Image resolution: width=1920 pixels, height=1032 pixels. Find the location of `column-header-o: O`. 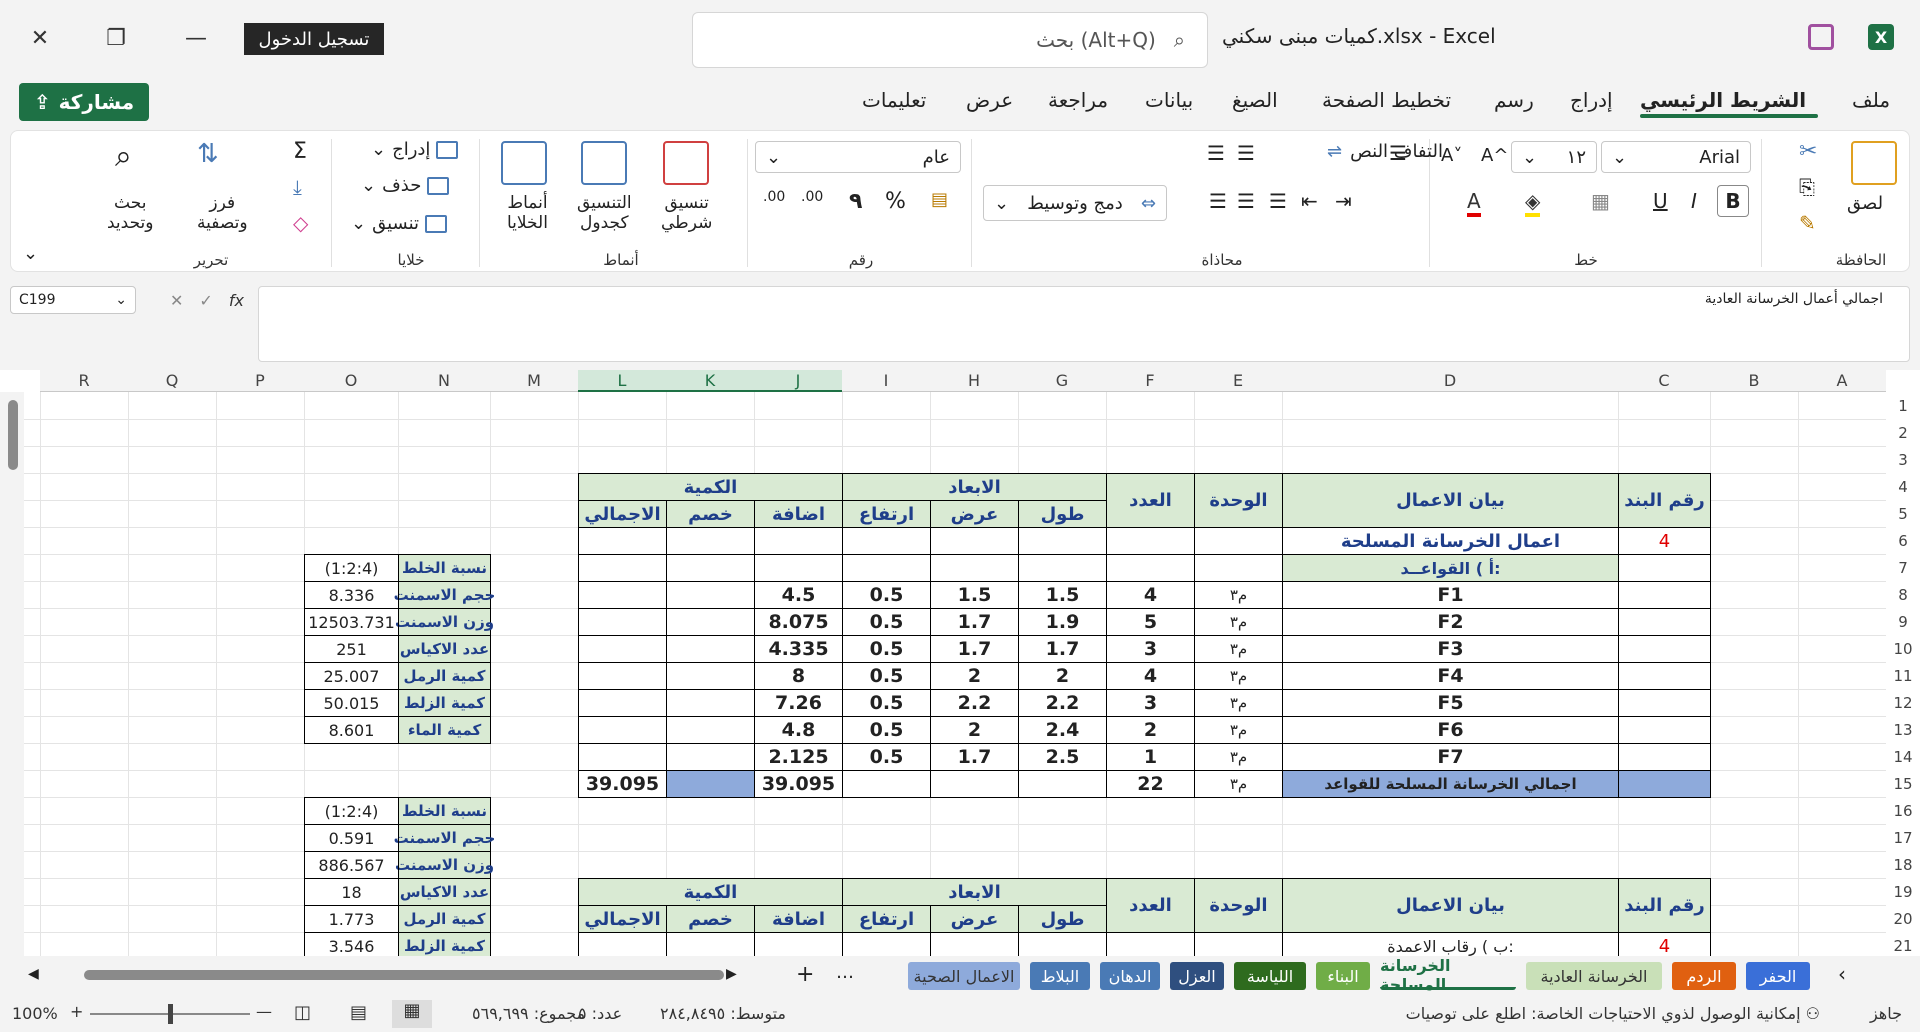

column-header-o: O is located at coordinates (351, 381).